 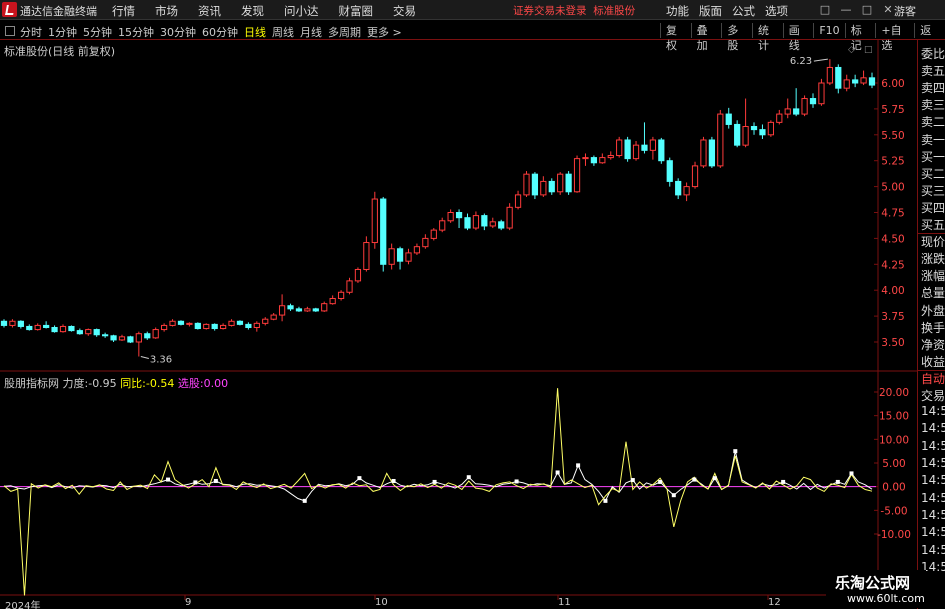 I want to click on period-tab-0: 分时, so click(x=31, y=32).